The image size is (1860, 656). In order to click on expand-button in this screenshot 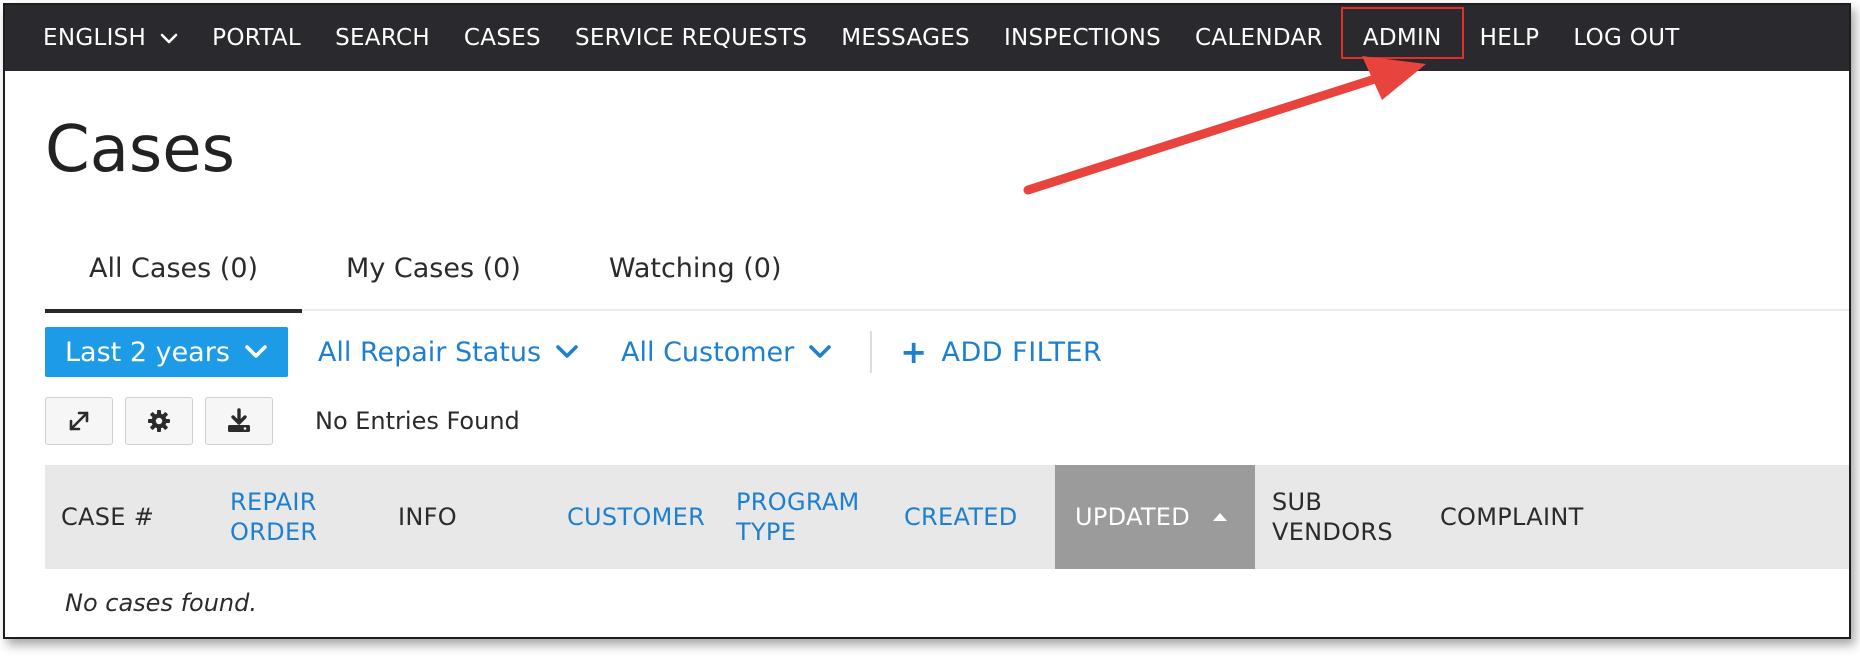, I will do `click(79, 421)`.